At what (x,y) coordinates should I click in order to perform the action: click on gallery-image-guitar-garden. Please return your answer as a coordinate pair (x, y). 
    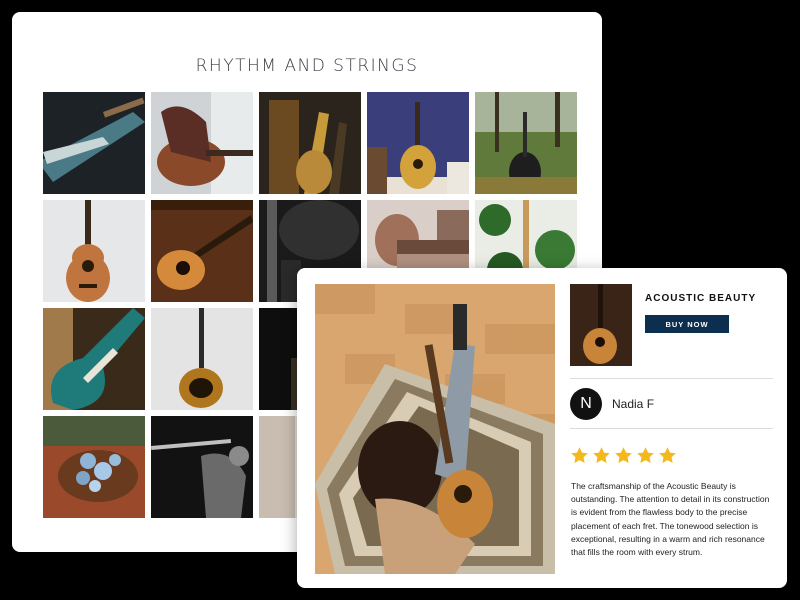
    Looking at the image, I should click on (526, 143).